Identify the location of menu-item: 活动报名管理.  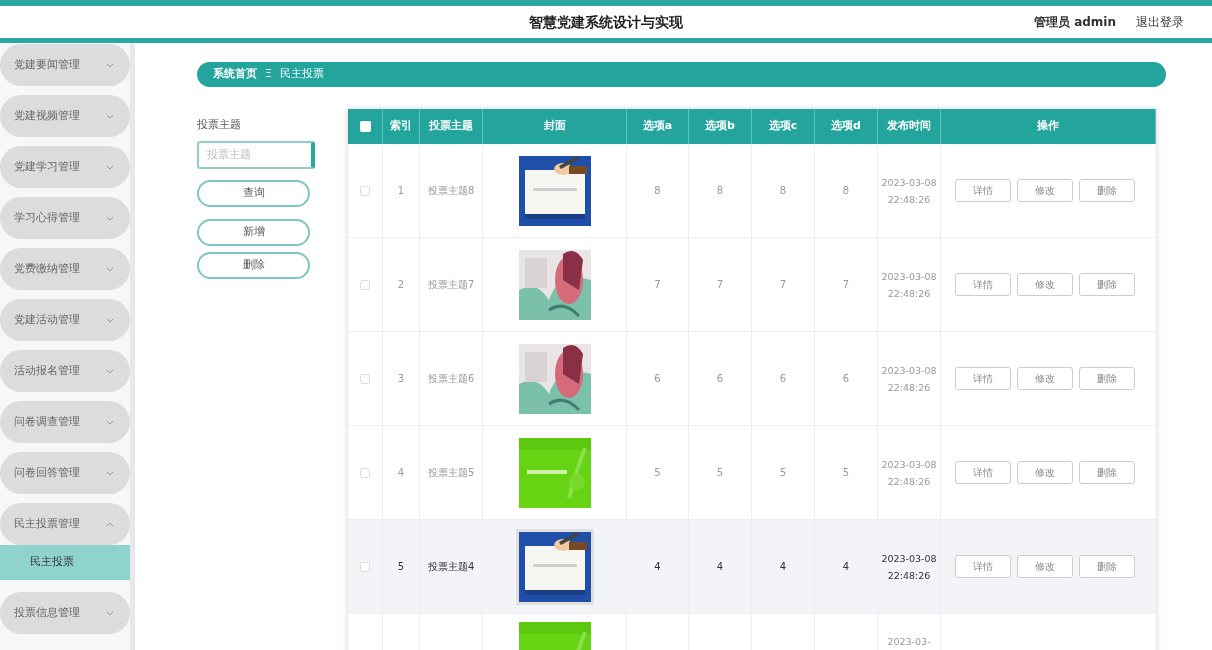
(65, 371).